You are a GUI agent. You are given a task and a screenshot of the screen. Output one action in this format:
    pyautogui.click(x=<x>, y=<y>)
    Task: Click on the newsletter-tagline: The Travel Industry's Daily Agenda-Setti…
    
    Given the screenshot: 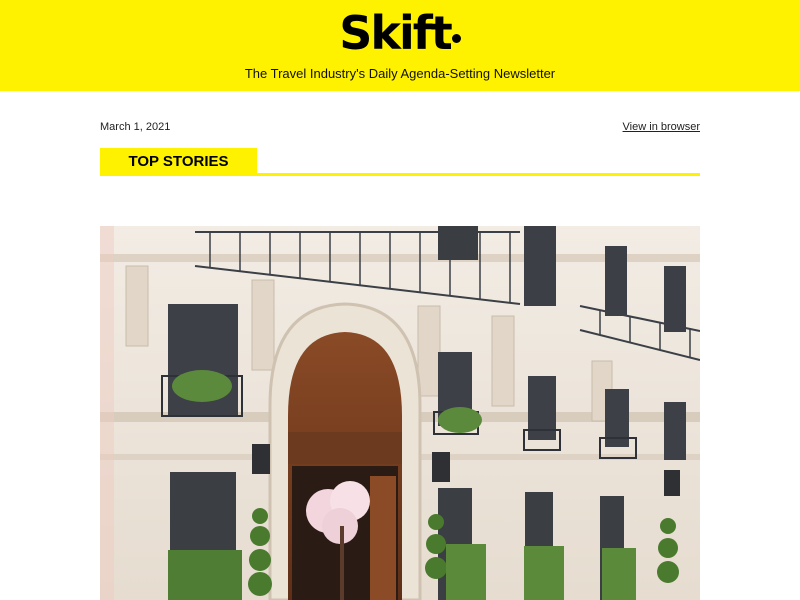 What is the action you would take?
    pyautogui.click(x=400, y=73)
    